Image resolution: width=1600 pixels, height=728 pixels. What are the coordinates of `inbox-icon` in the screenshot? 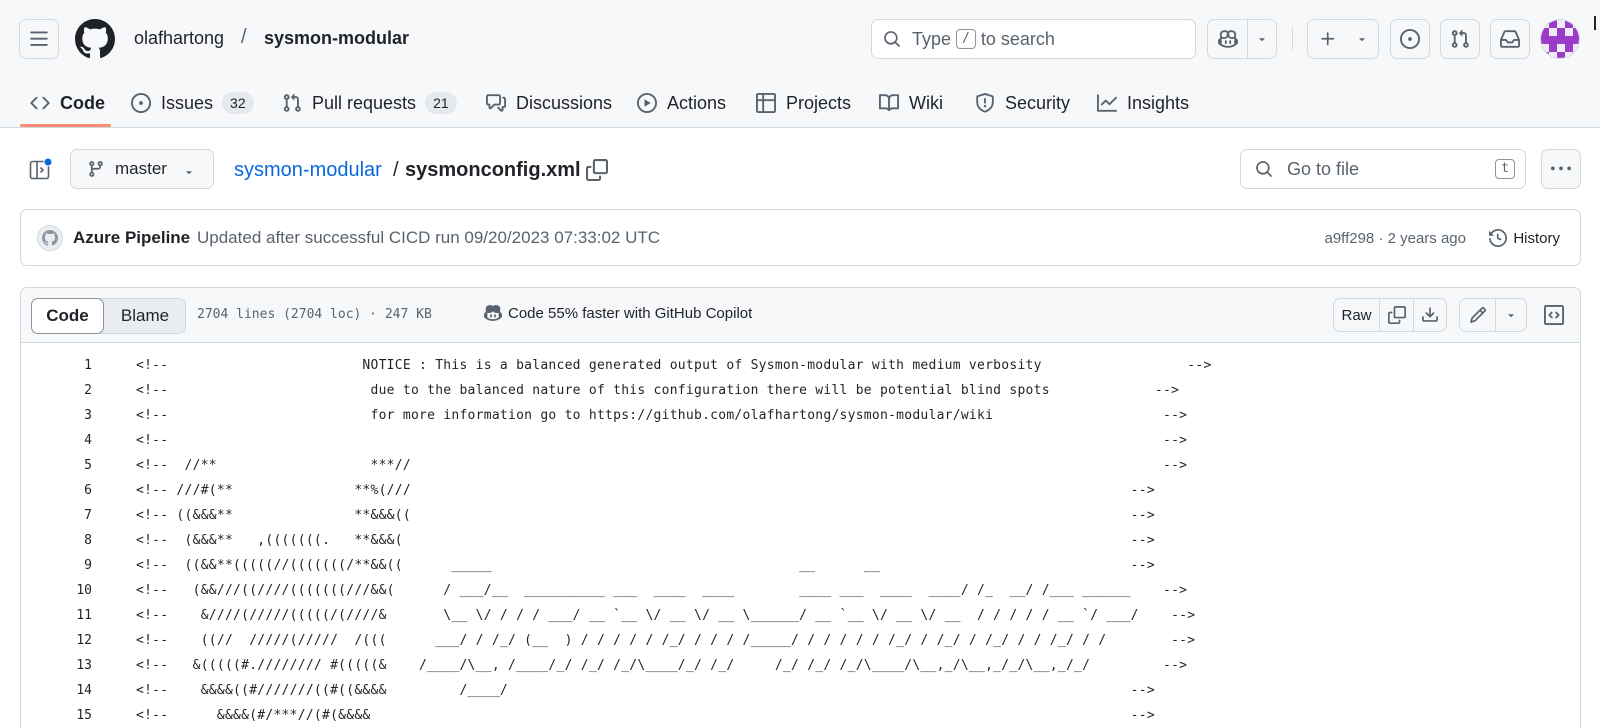 It's located at (1510, 39).